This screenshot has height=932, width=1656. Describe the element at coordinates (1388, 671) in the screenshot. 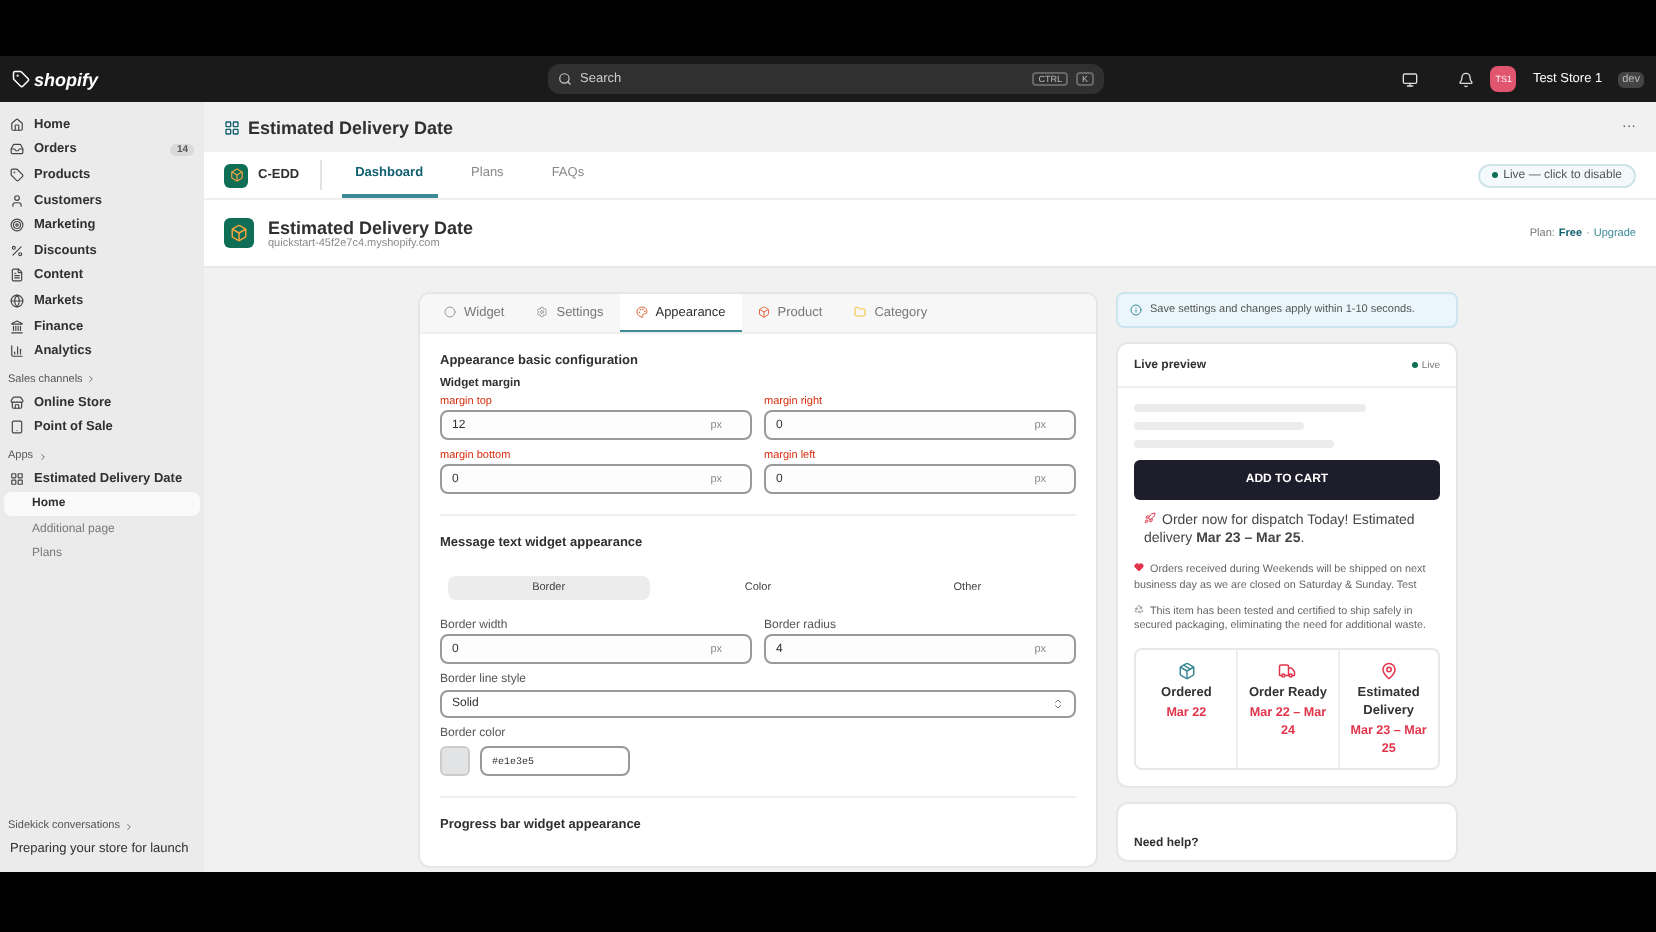

I see `map-pin-icon` at that location.